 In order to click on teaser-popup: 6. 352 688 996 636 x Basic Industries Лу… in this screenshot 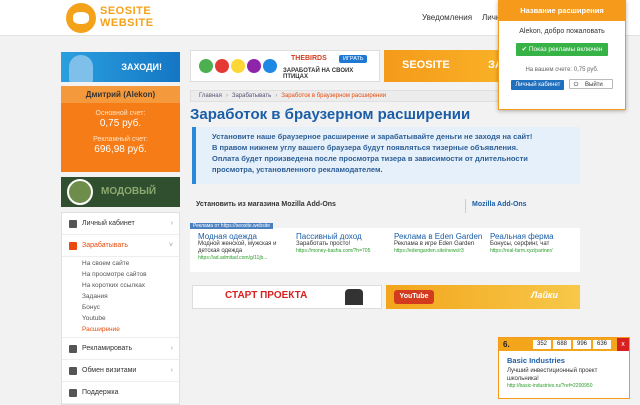, I will do `click(564, 368)`.